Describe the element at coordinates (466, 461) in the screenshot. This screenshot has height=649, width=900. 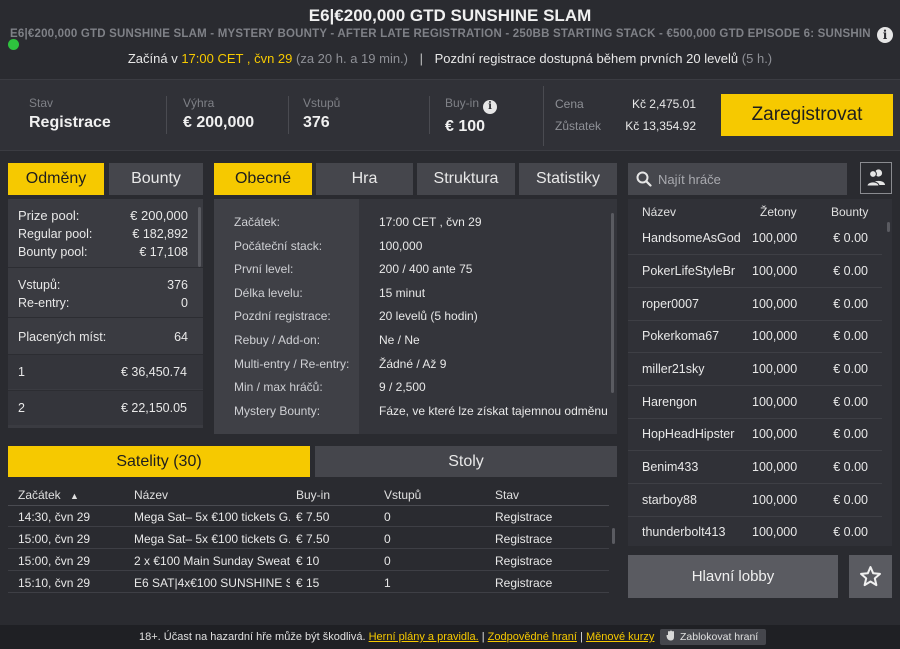
I see `tab-tables: Stoly` at that location.